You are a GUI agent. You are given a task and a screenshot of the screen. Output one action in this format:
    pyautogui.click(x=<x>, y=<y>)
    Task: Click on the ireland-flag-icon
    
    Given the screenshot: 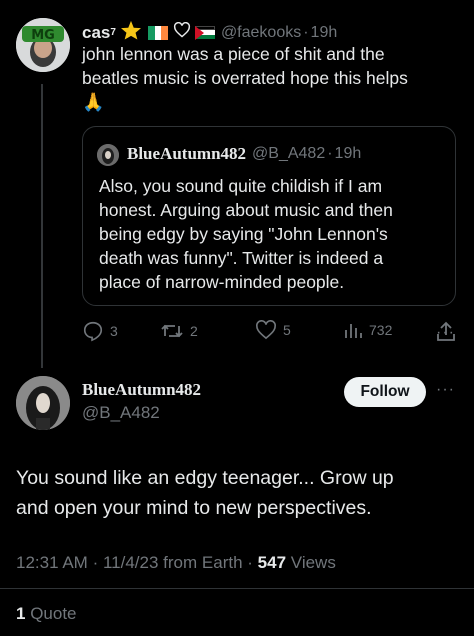 What is the action you would take?
    pyautogui.click(x=157, y=32)
    